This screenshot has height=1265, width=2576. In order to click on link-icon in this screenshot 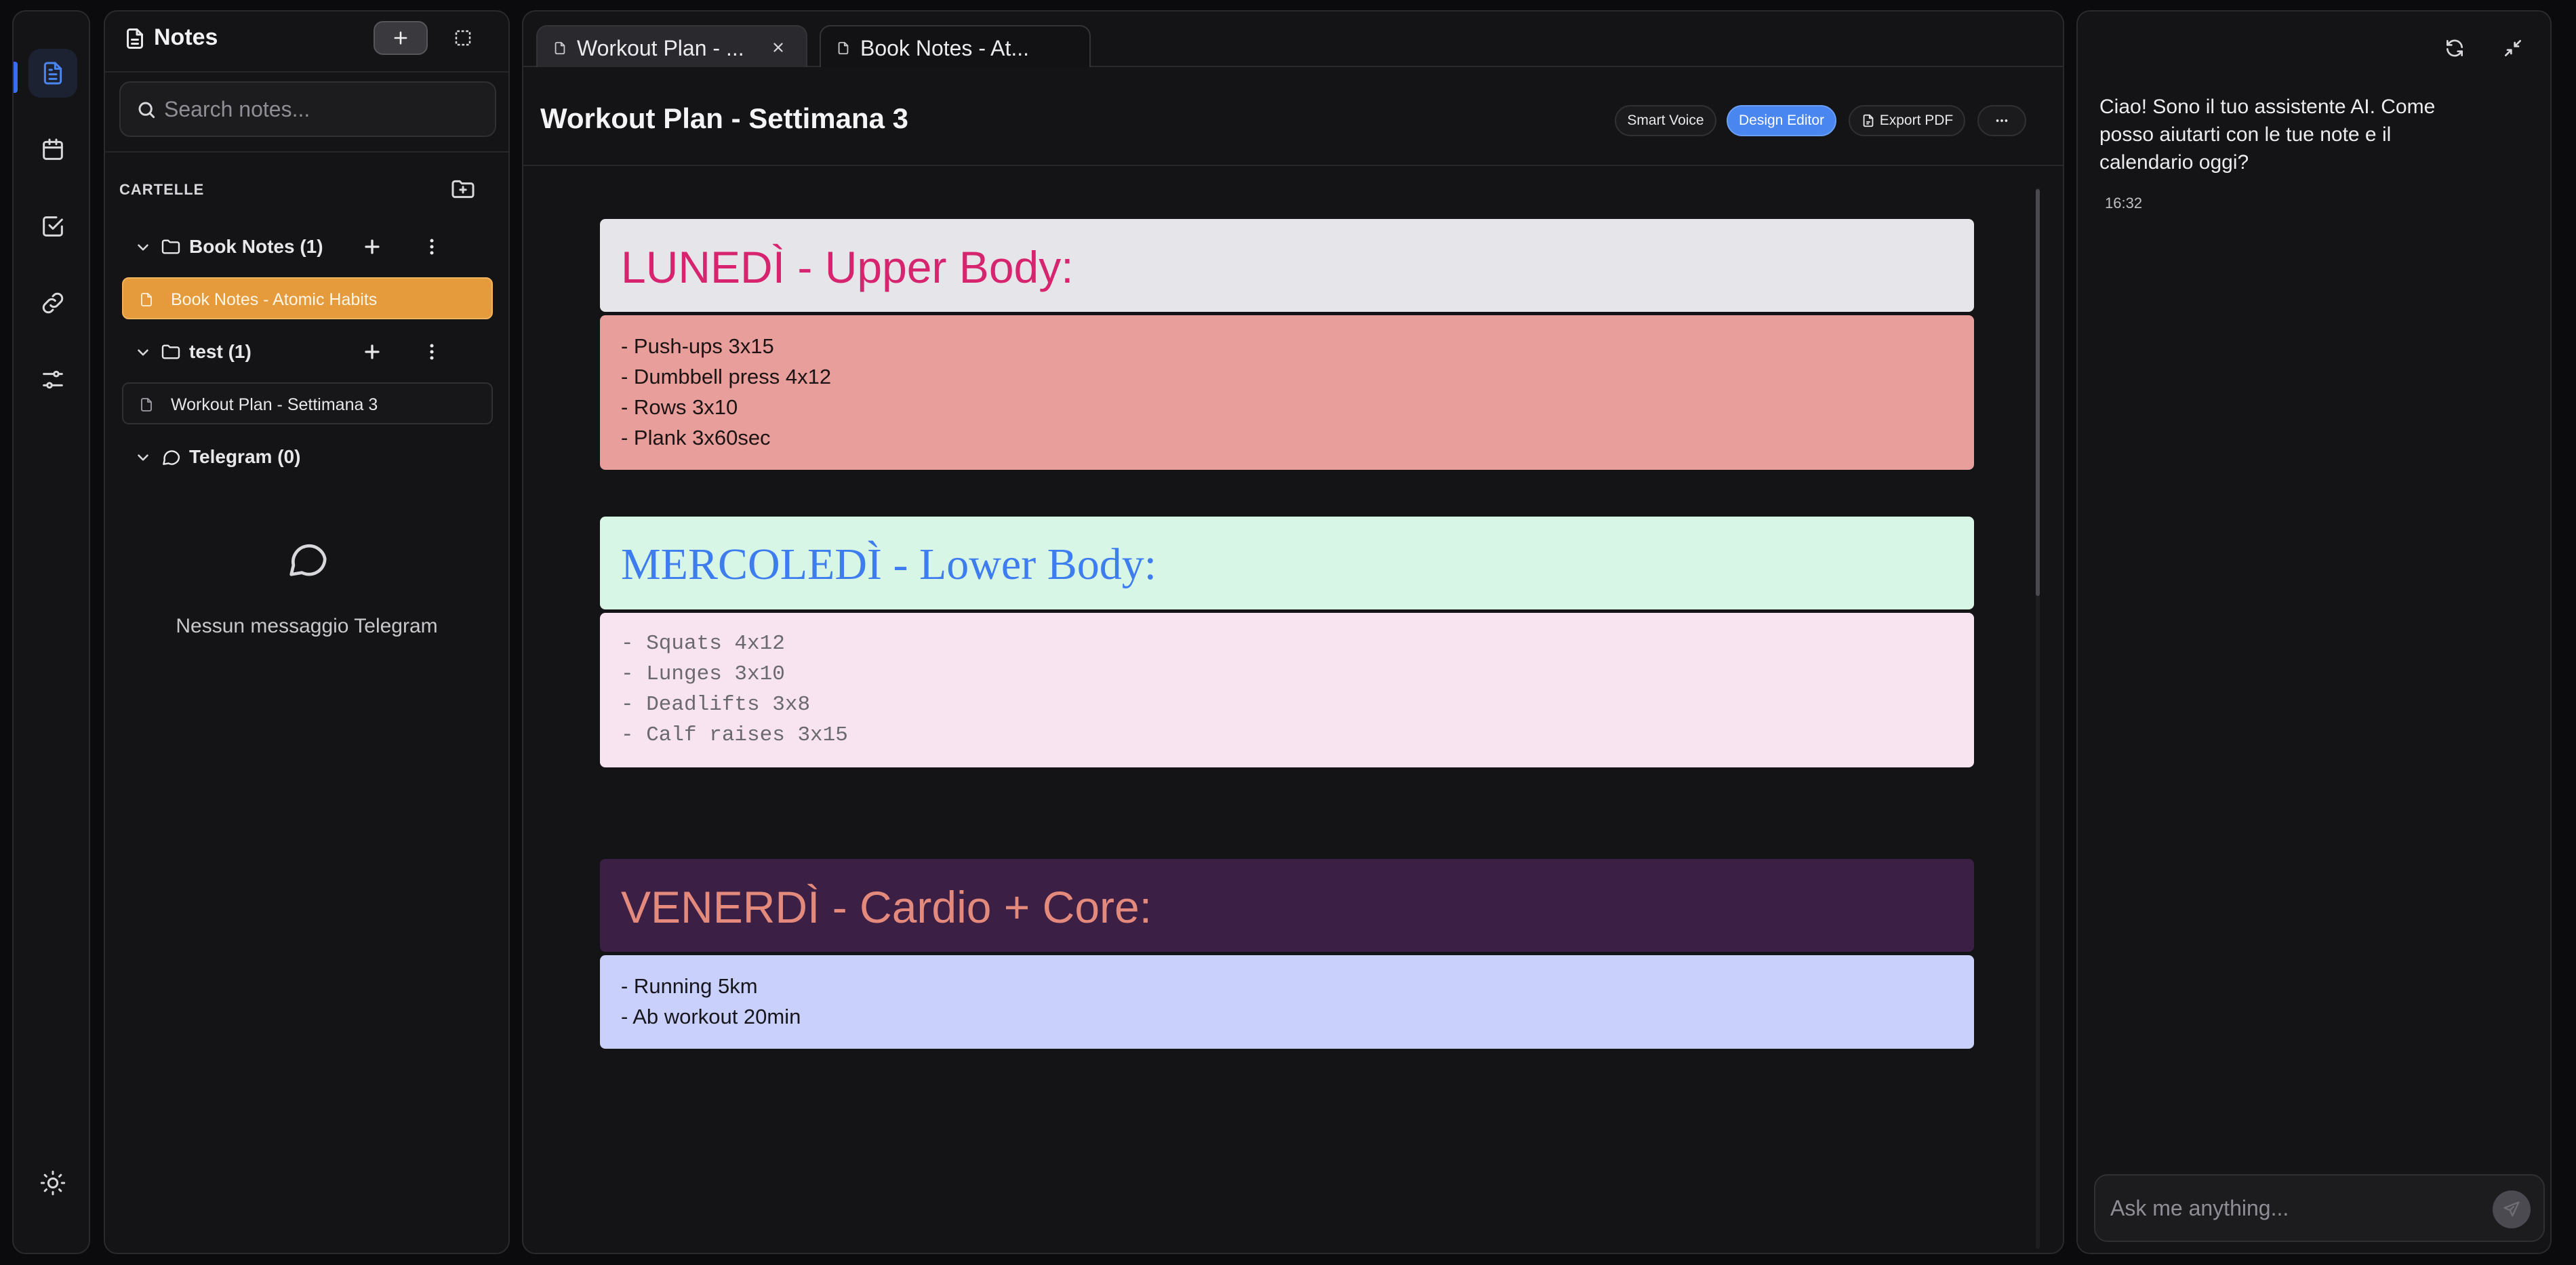, I will do `click(53, 303)`.